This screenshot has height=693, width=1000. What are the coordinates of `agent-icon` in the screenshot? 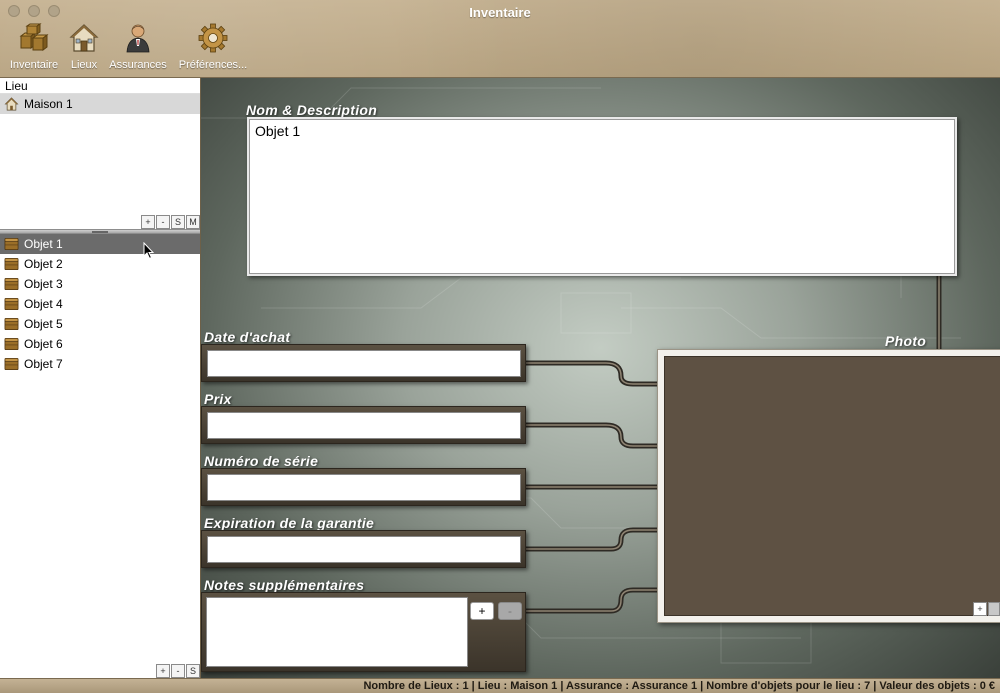 It's located at (138, 38).